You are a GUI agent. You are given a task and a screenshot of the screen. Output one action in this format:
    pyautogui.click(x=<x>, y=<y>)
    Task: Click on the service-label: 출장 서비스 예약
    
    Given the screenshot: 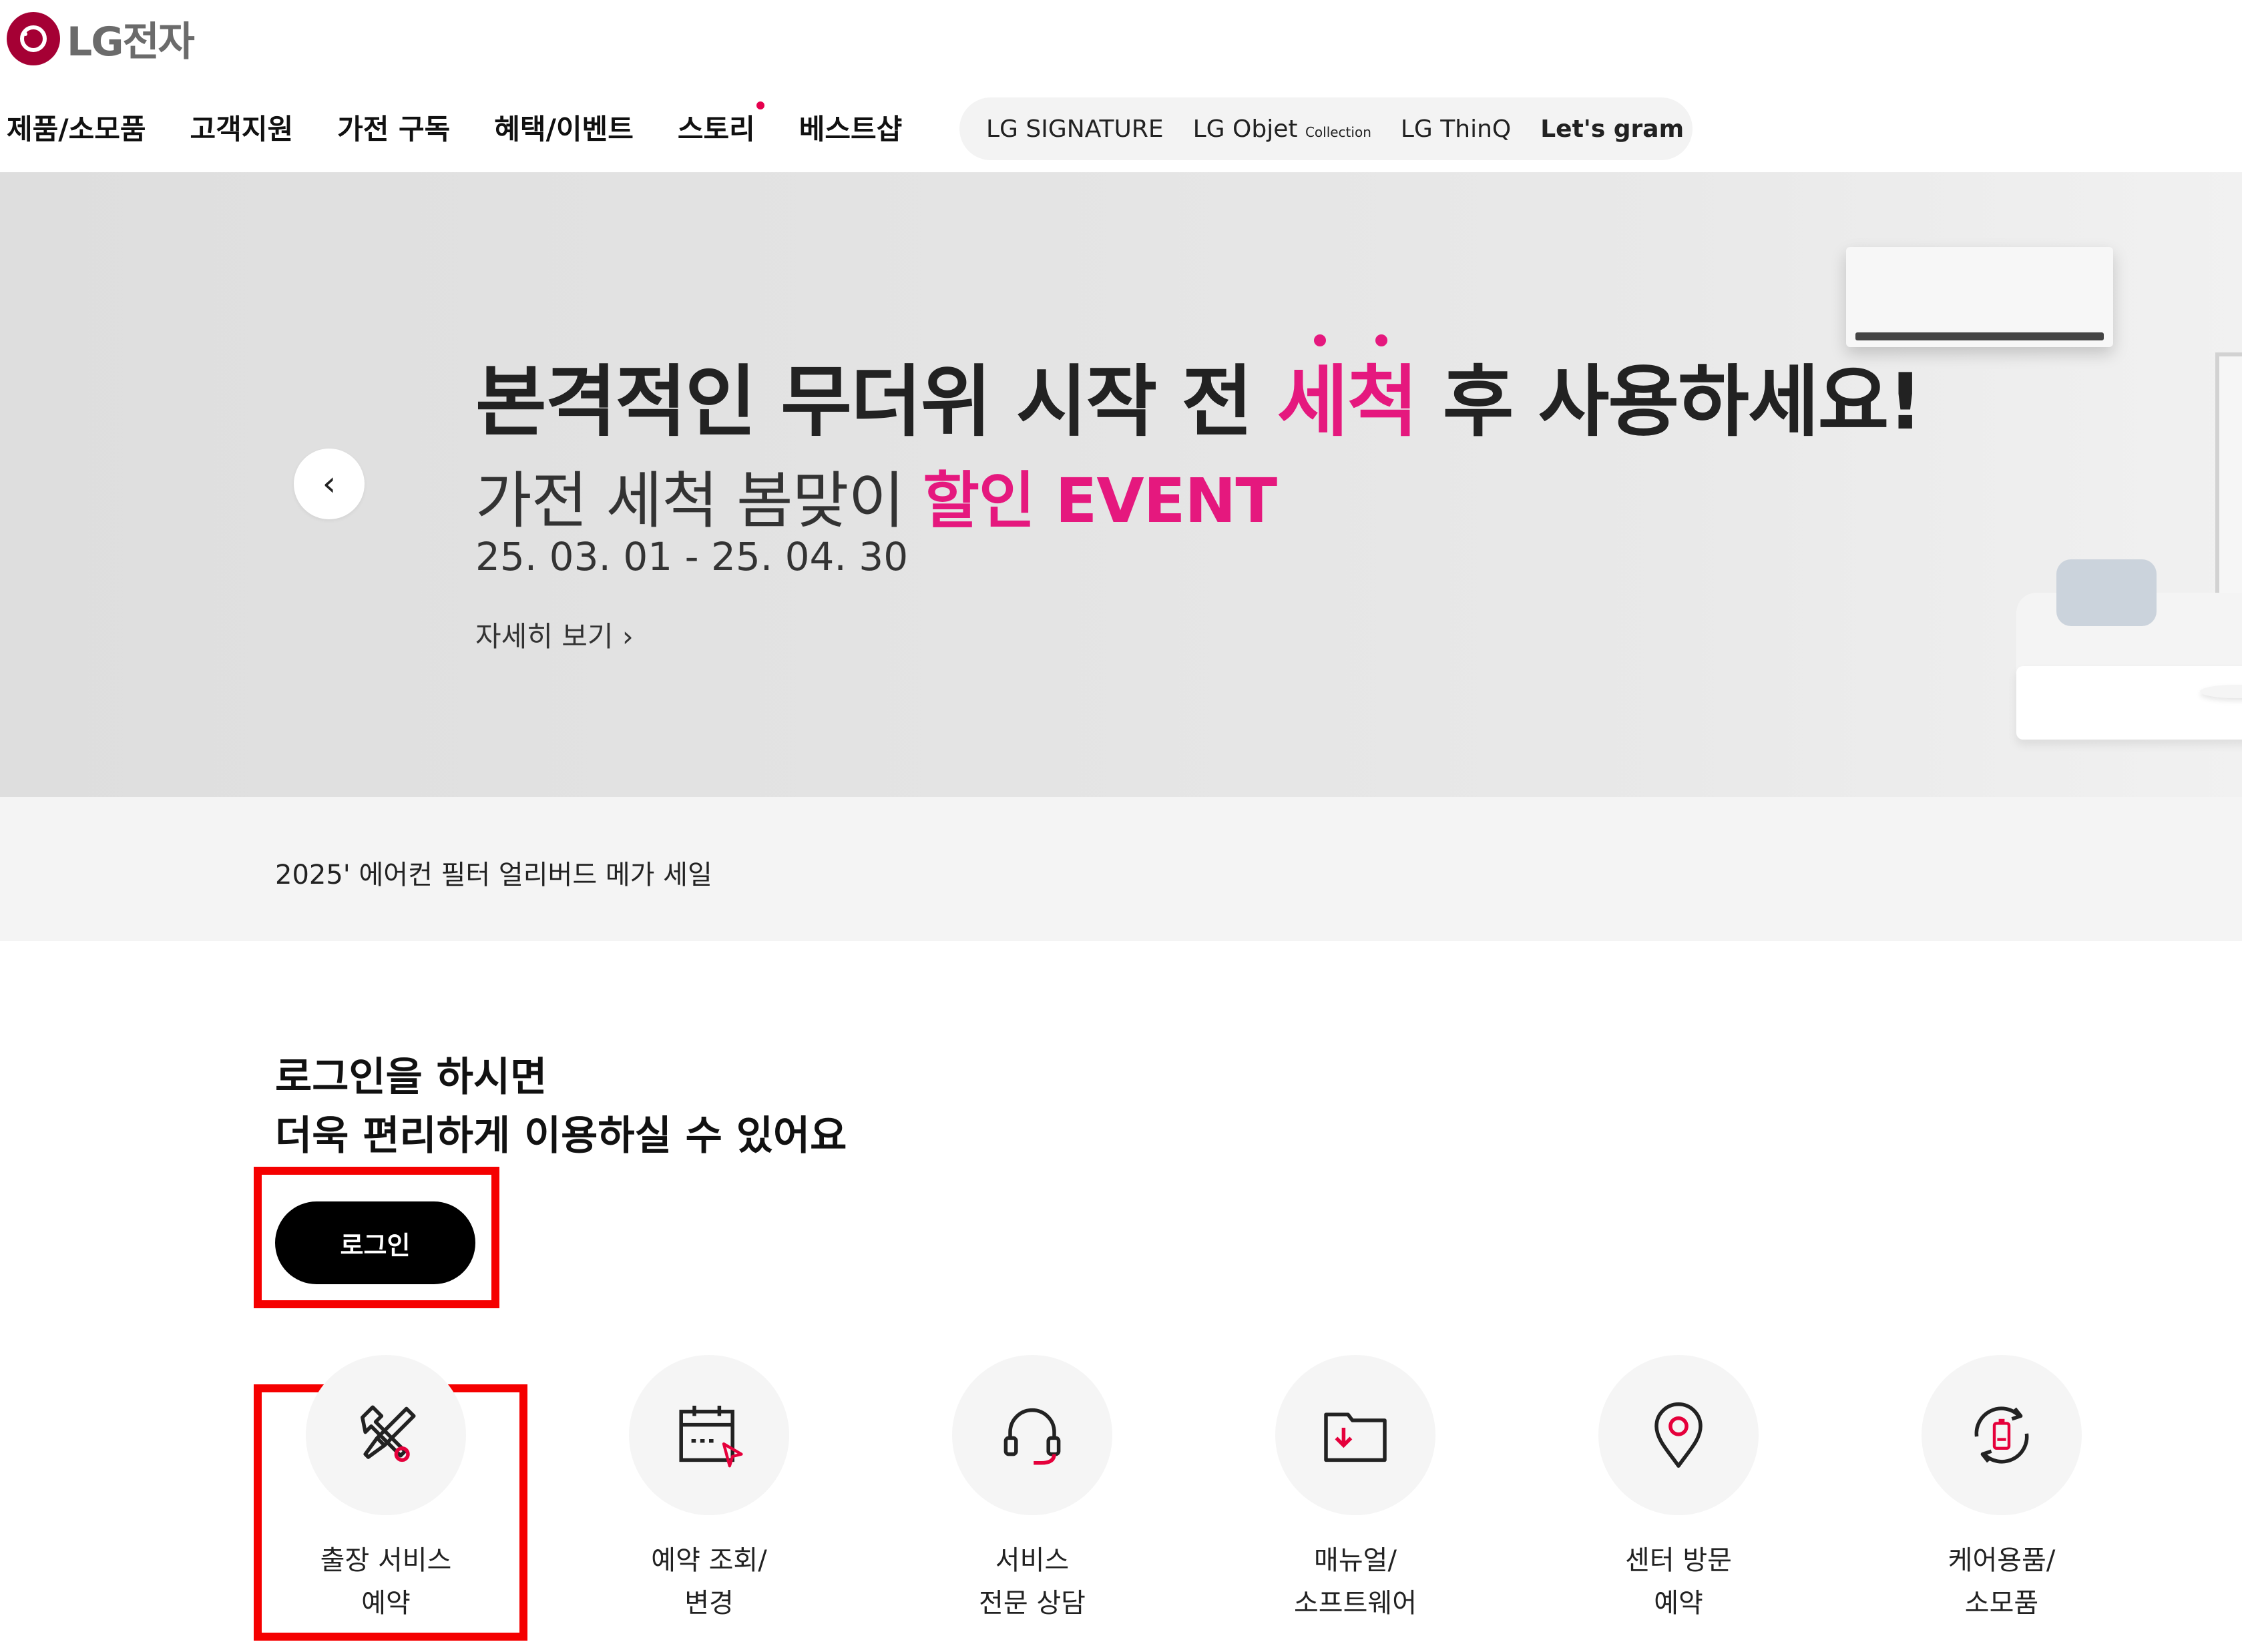 What is the action you would take?
    pyautogui.click(x=386, y=1582)
    